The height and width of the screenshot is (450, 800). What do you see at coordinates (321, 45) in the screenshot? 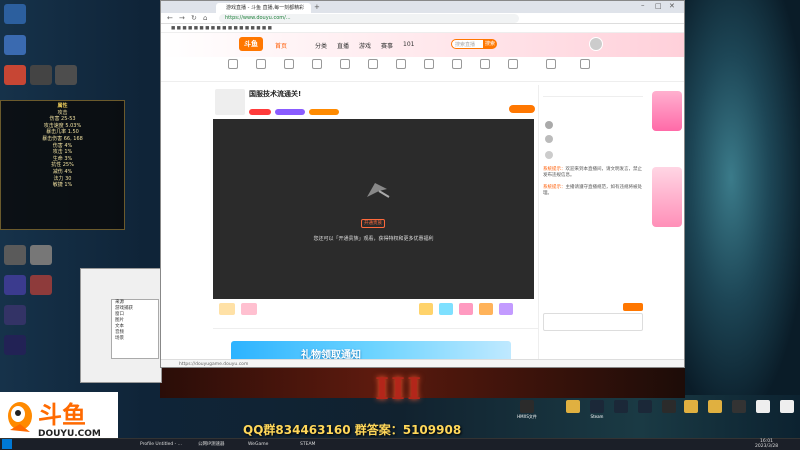
I see `nav-item-category: 分类` at bounding box center [321, 45].